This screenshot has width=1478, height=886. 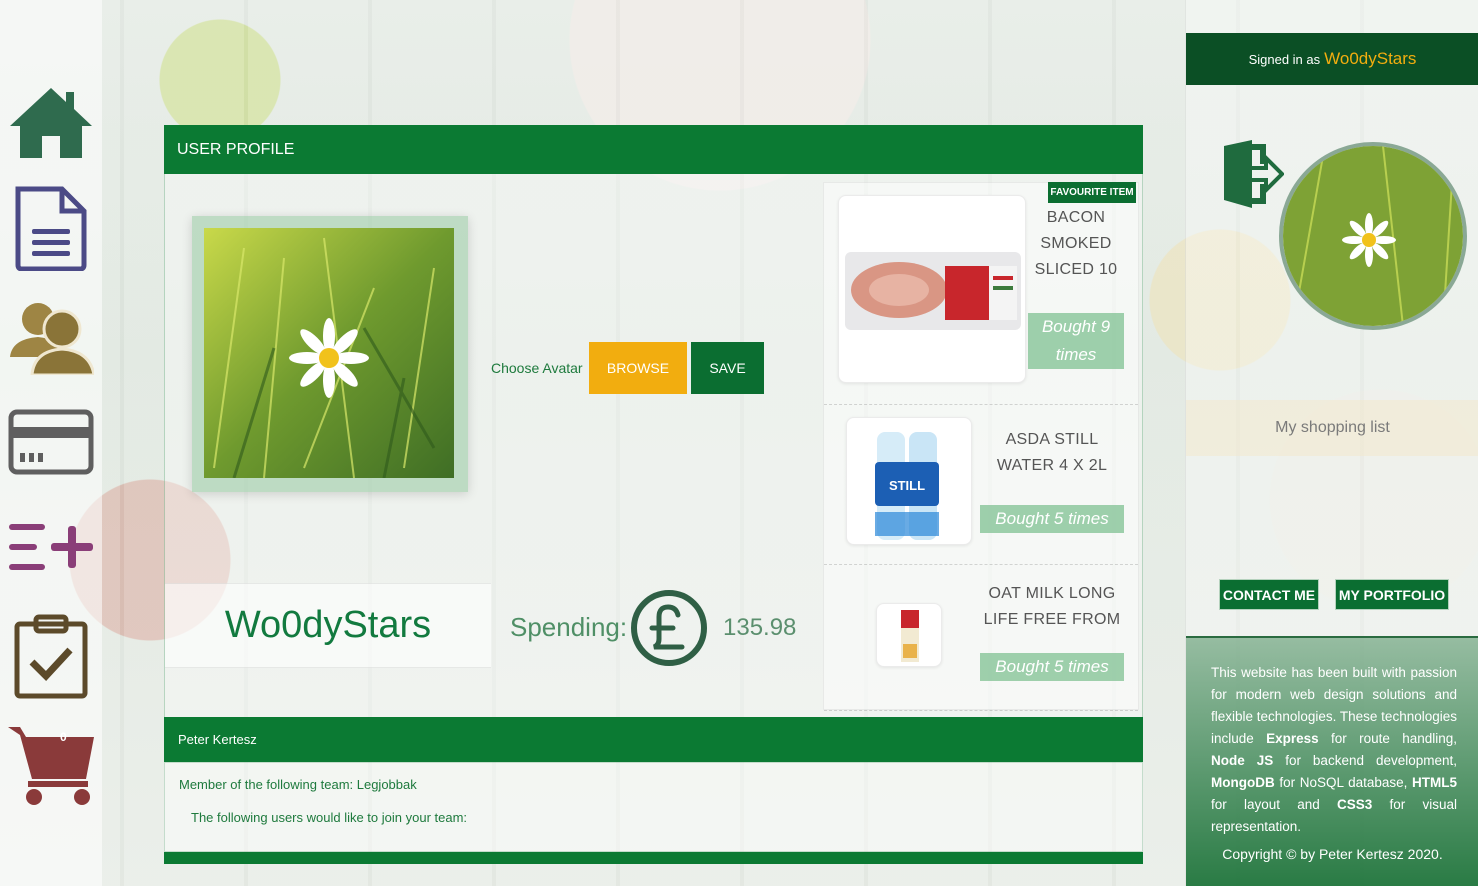 What do you see at coordinates (1076, 243) in the screenshot?
I see `product-name: BACON SMOKED SLICED 10` at bounding box center [1076, 243].